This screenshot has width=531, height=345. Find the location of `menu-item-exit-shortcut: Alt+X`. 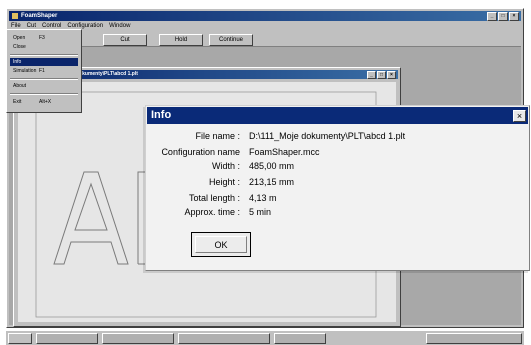

menu-item-exit-shortcut: Alt+X is located at coordinates (45, 102).